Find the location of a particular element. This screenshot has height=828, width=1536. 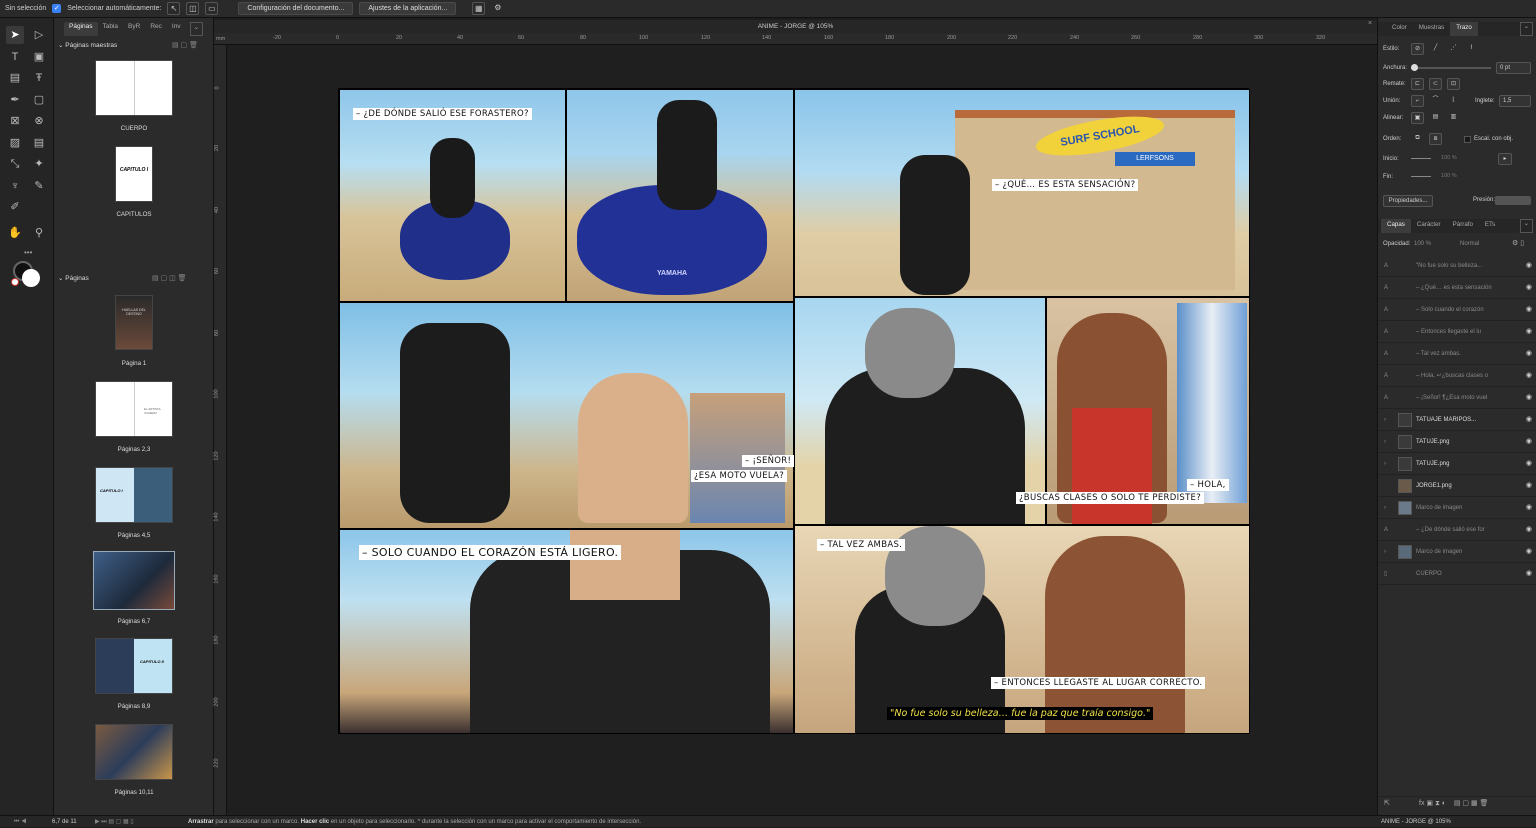

page-indicator: 6,7 de 11 is located at coordinates (64, 822).